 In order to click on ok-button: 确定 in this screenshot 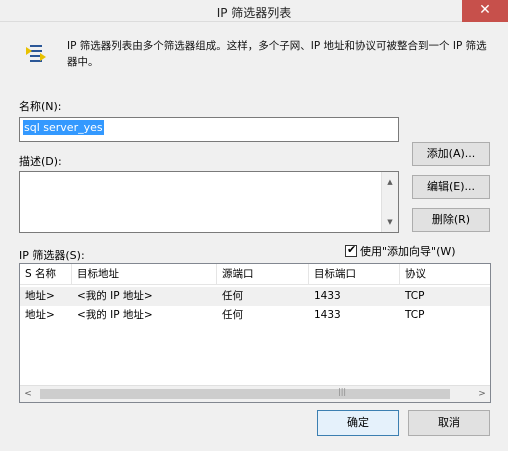, I will do `click(358, 423)`.